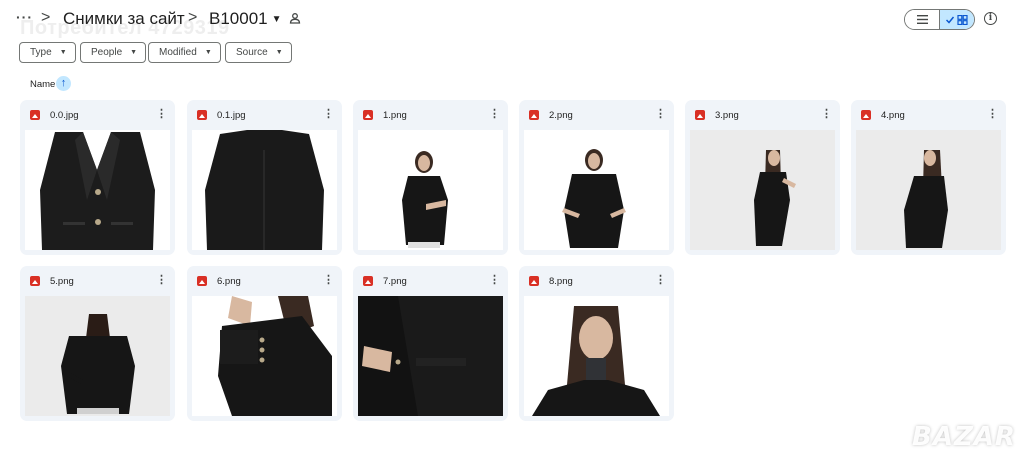  Describe the element at coordinates (264, 115) in the screenshot. I see `file-card-header: 0.1.jpg ⋮` at that location.